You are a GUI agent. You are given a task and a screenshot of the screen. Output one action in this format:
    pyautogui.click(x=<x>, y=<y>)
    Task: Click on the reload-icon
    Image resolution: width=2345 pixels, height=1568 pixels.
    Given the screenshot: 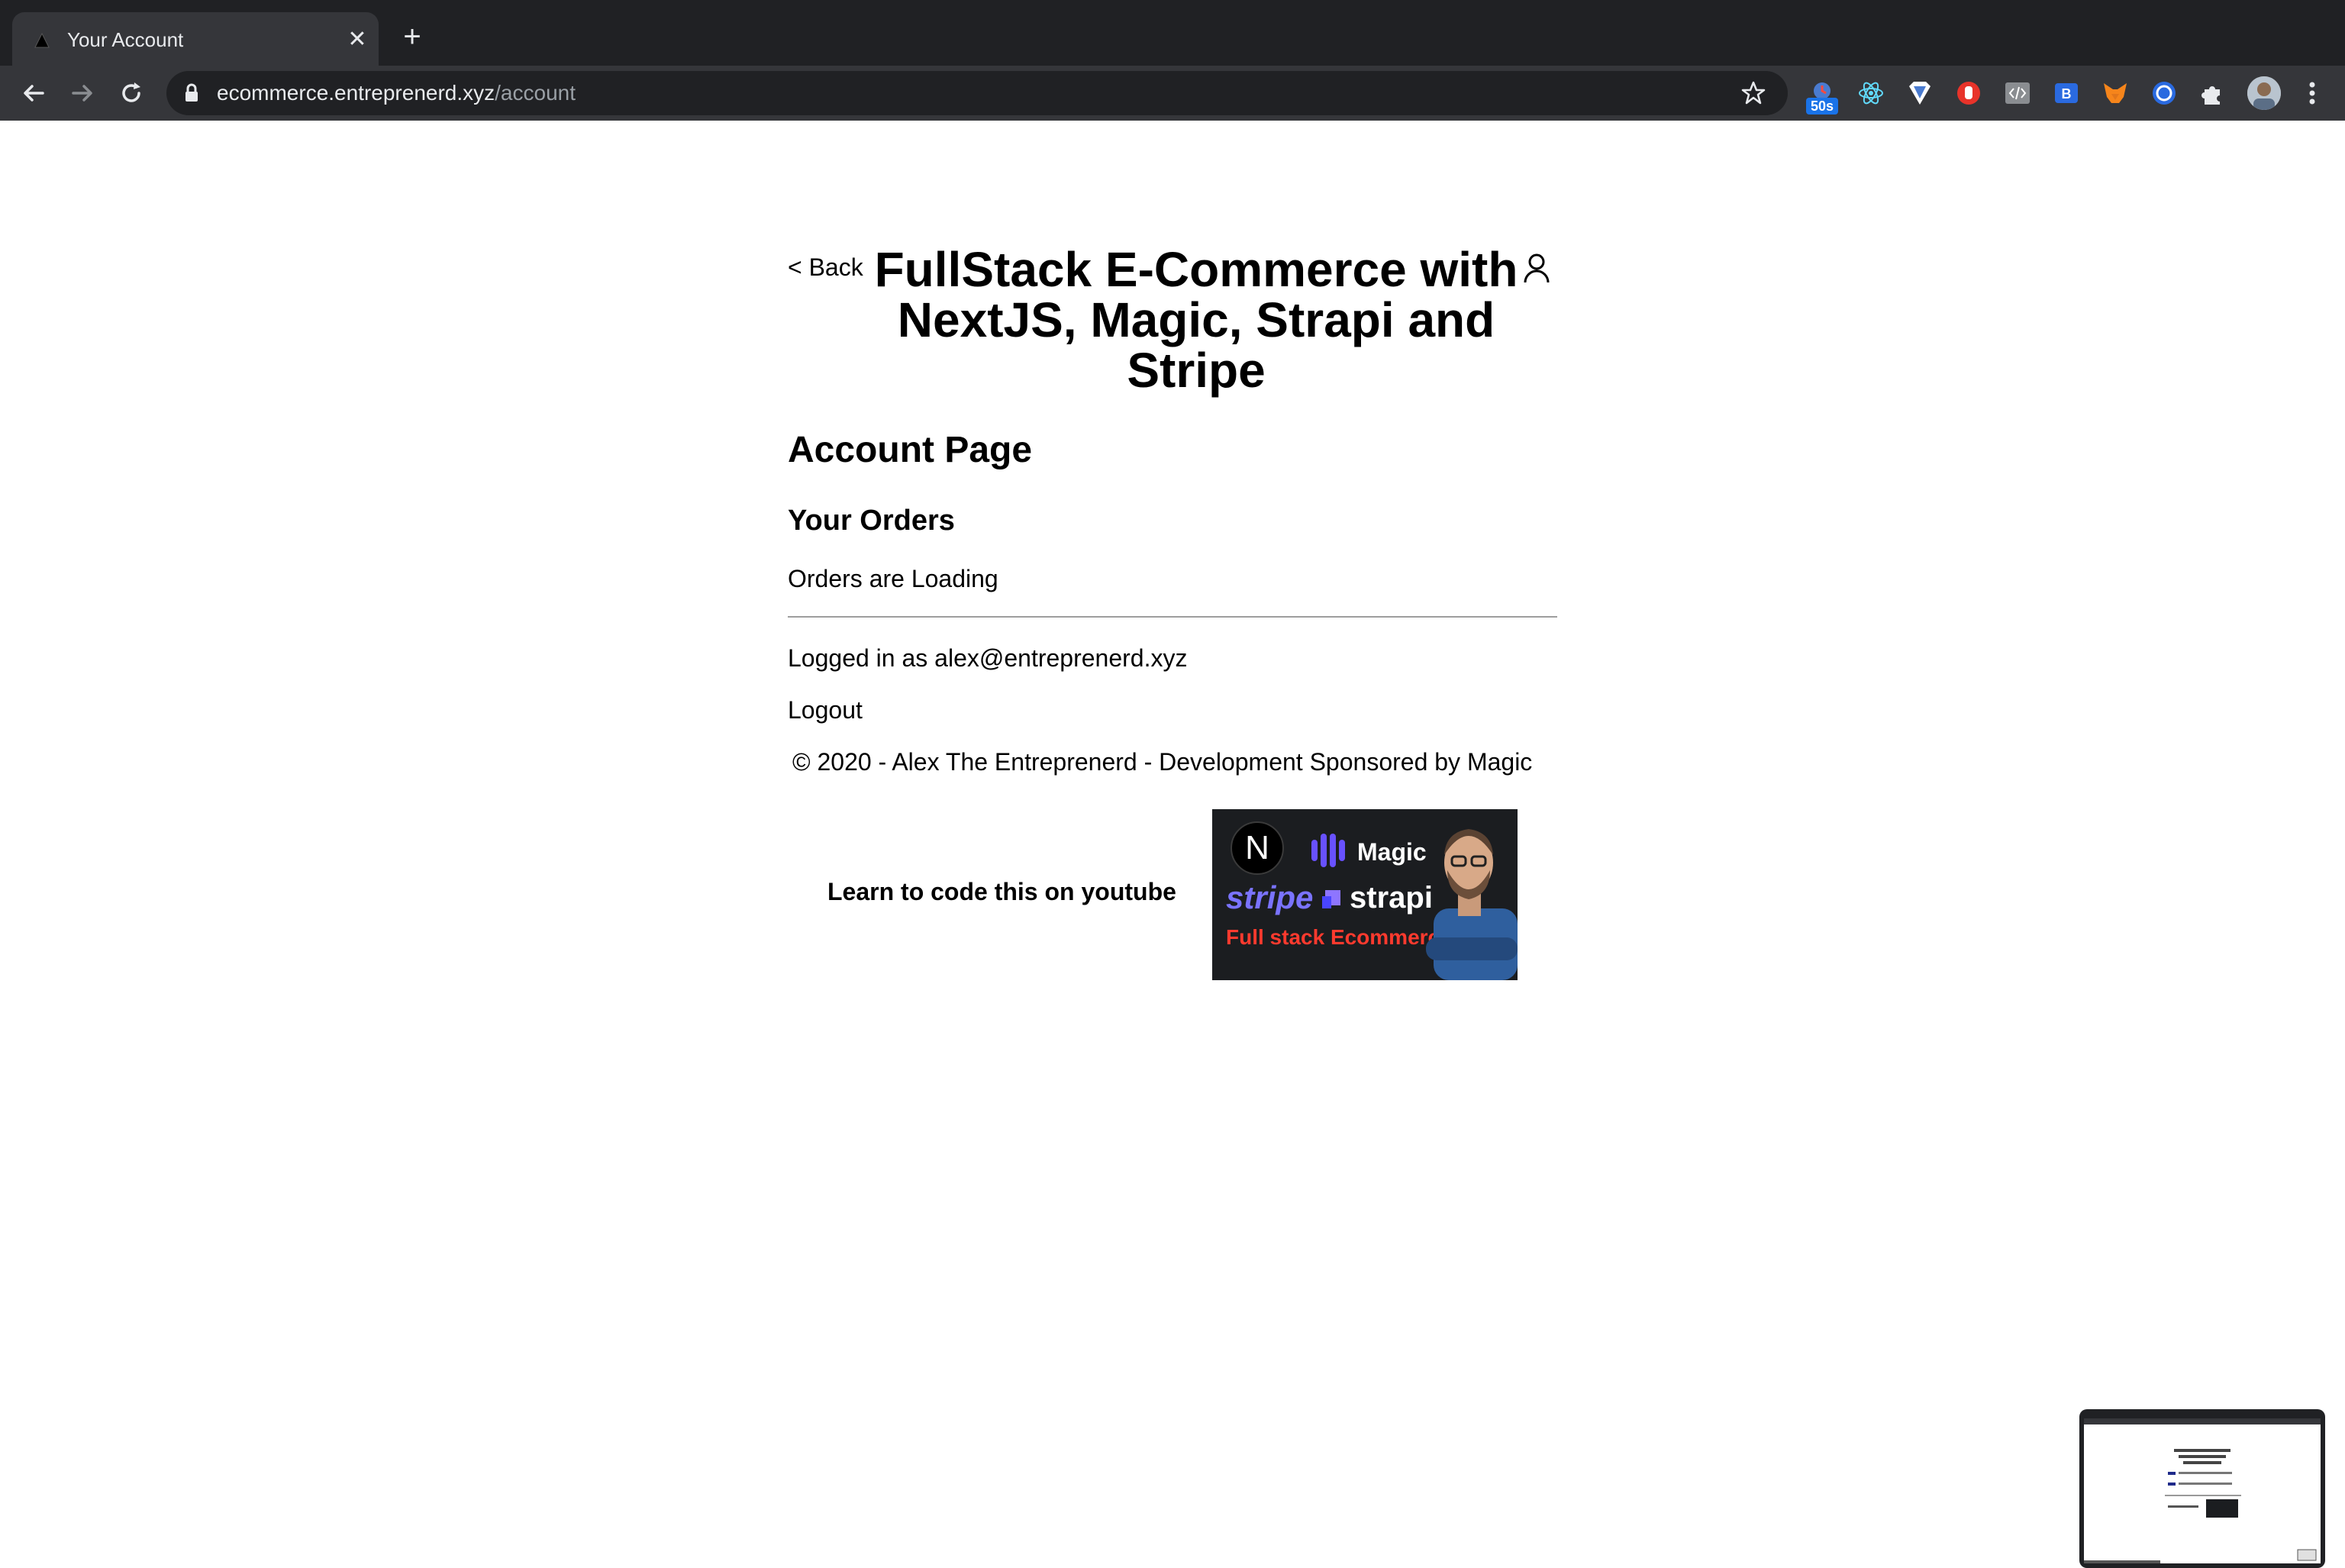 What is the action you would take?
    pyautogui.click(x=131, y=93)
    